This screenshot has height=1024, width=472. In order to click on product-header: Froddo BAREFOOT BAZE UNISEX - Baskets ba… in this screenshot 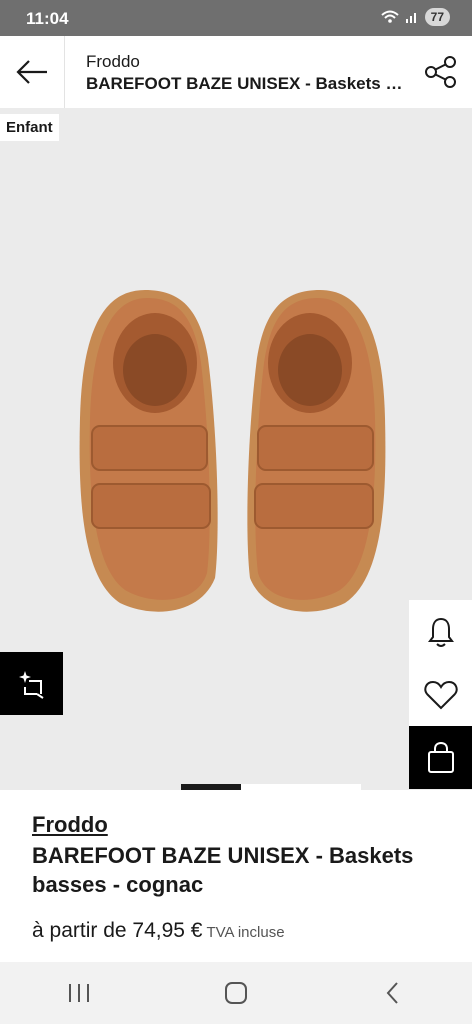, I will do `click(236, 72)`.